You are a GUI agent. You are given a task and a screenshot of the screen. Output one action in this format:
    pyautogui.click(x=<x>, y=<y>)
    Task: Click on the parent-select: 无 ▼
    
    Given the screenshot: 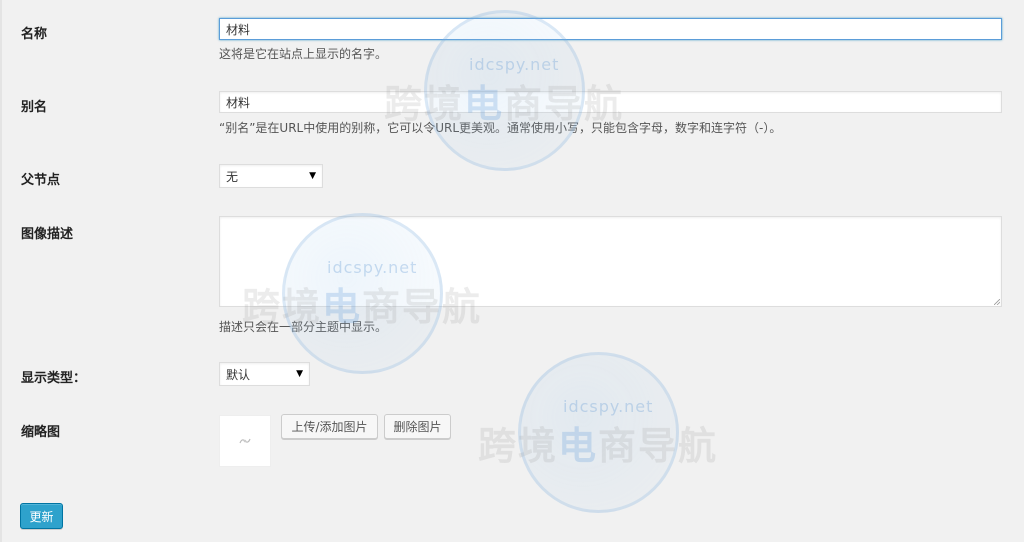 What is the action you would take?
    pyautogui.click(x=271, y=176)
    